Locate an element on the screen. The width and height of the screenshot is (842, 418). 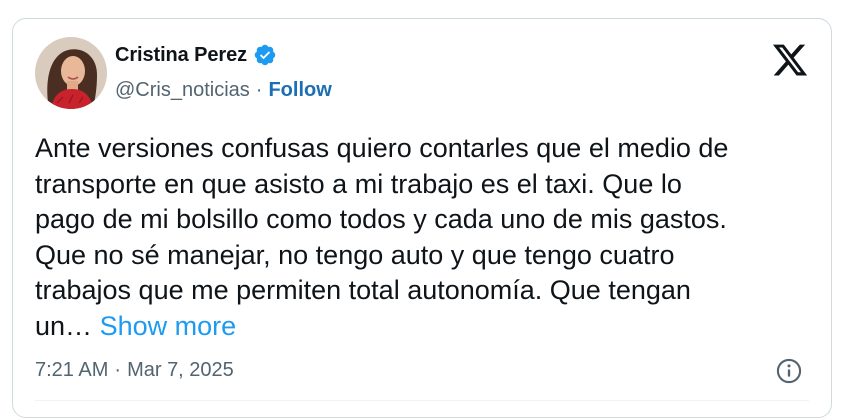
author-handle: @Cris_noticias is located at coordinates (182, 90).